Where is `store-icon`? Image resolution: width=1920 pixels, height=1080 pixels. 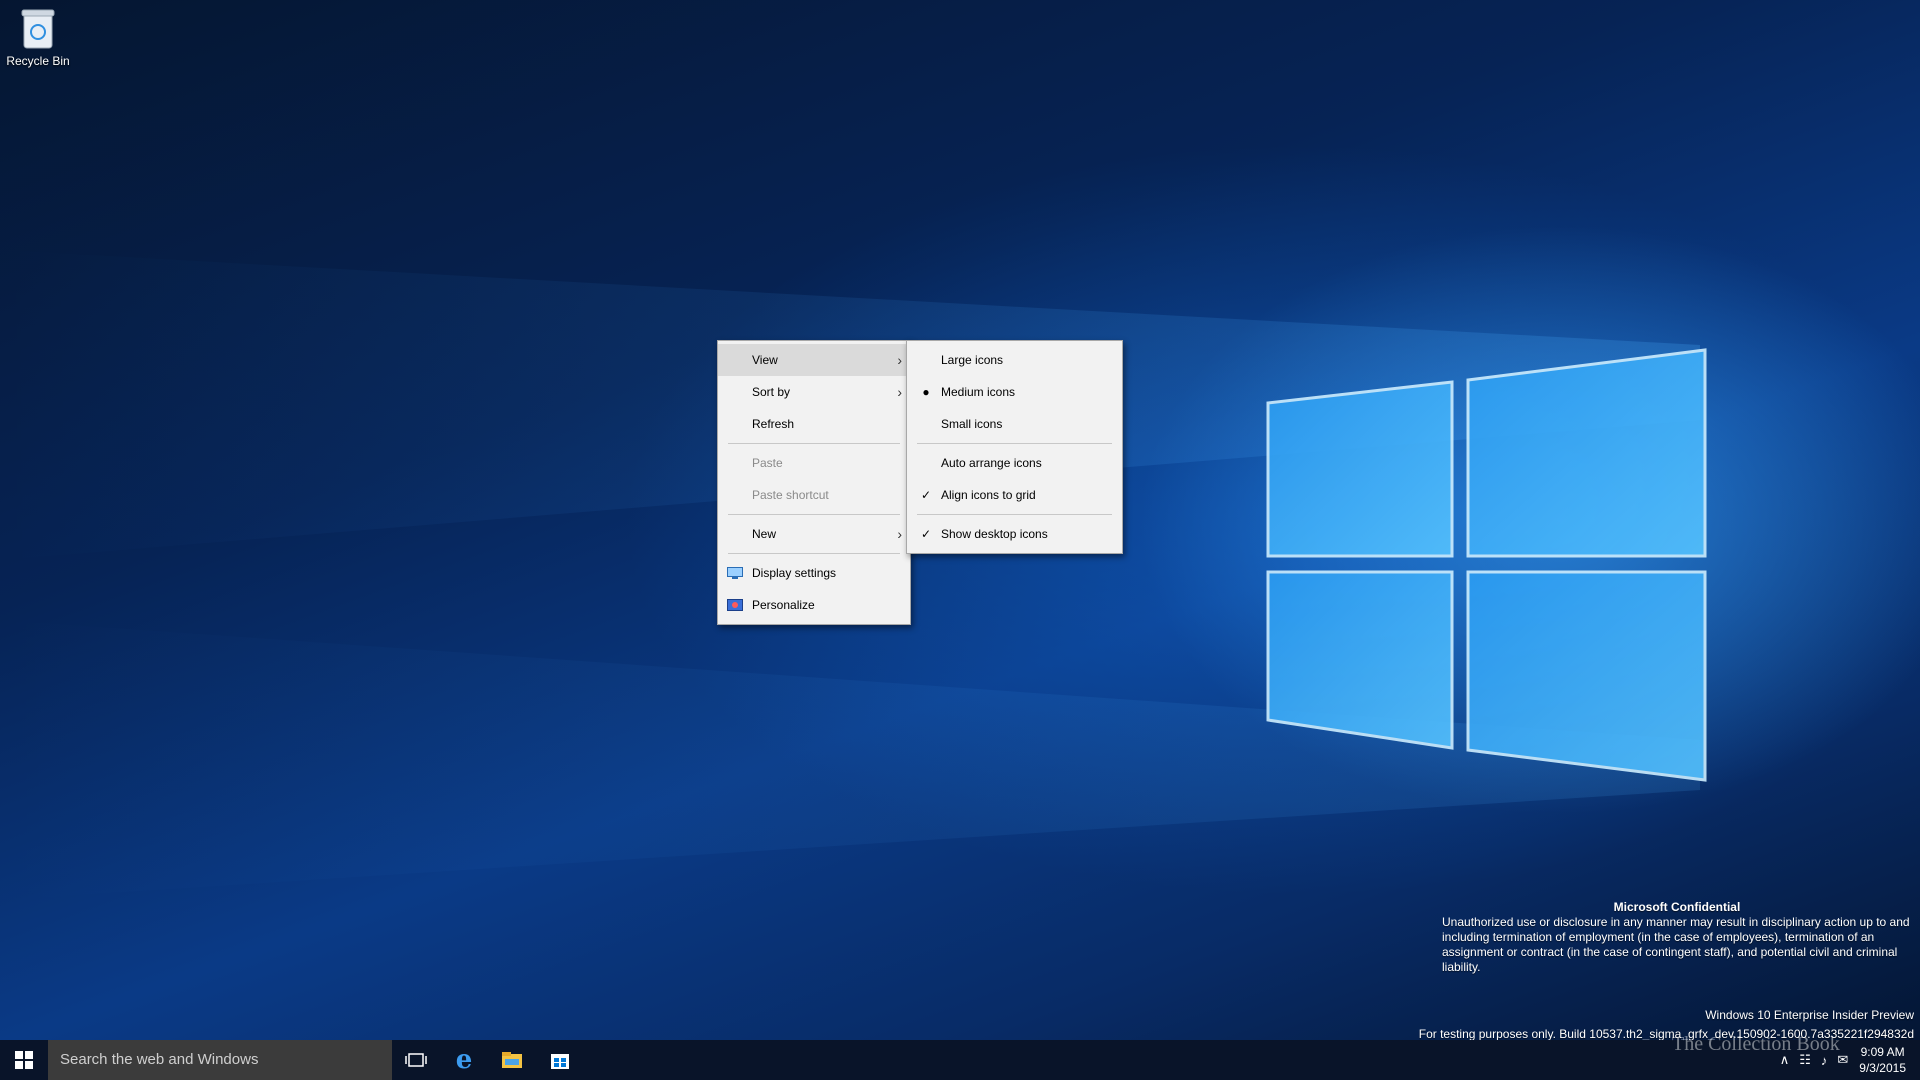
store-icon is located at coordinates (560, 1061).